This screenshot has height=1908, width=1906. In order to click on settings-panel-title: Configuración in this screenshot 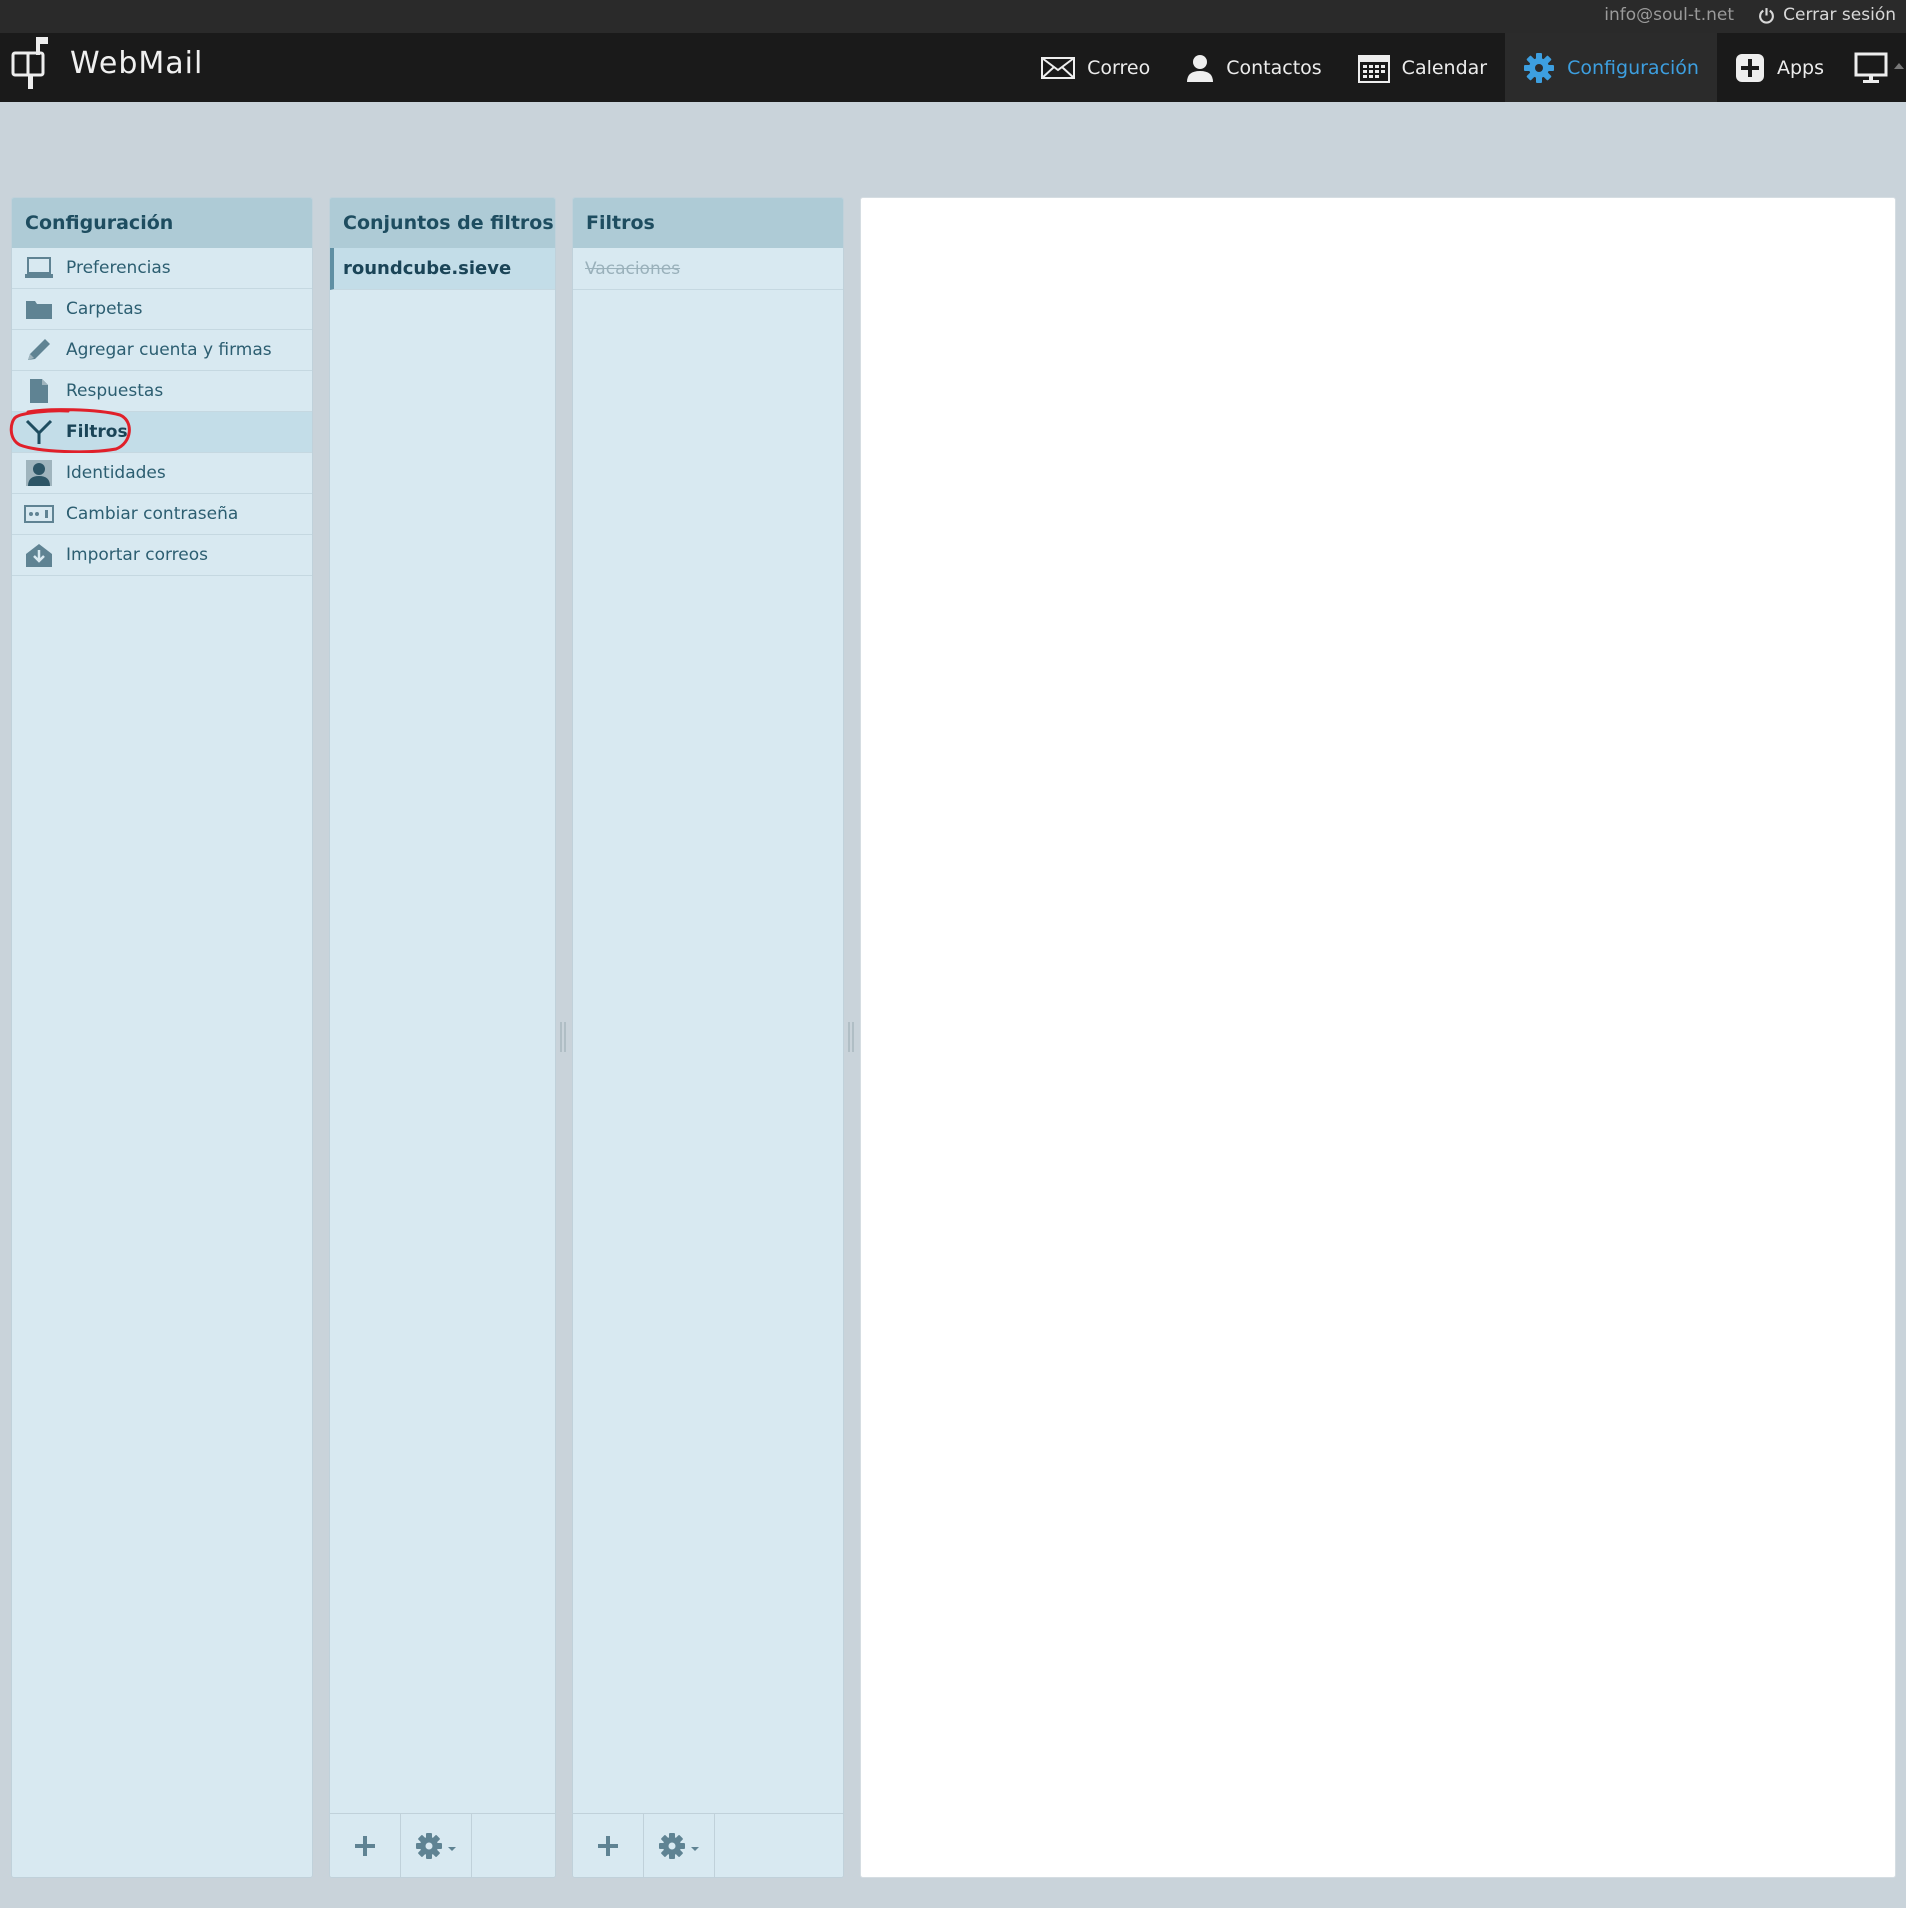, I will do `click(162, 223)`.